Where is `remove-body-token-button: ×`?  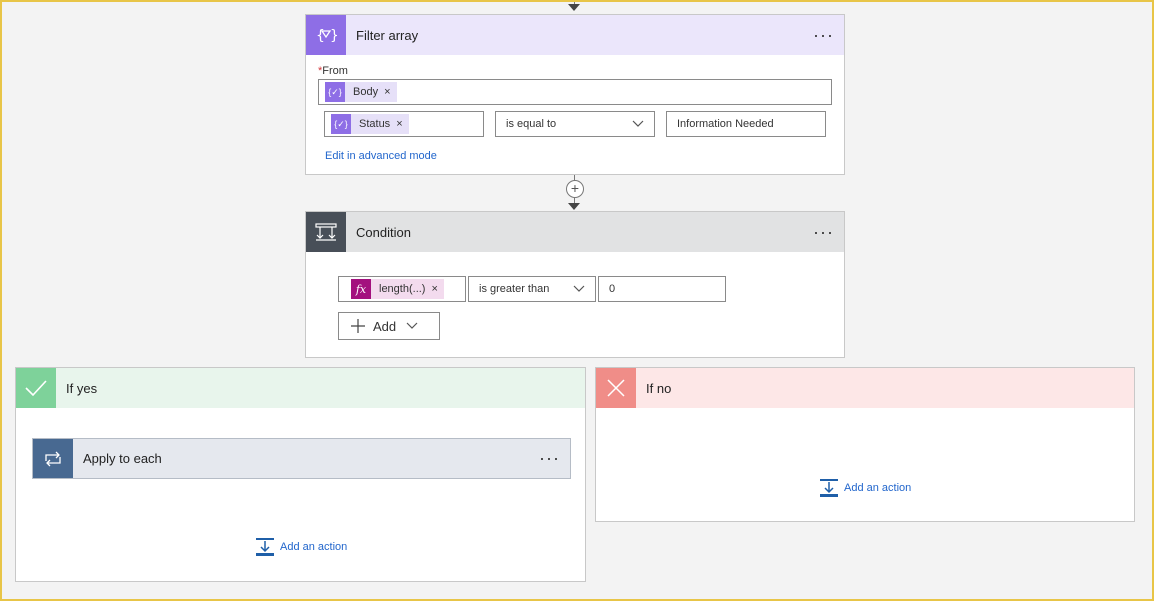
remove-body-token-button: × is located at coordinates (390, 92).